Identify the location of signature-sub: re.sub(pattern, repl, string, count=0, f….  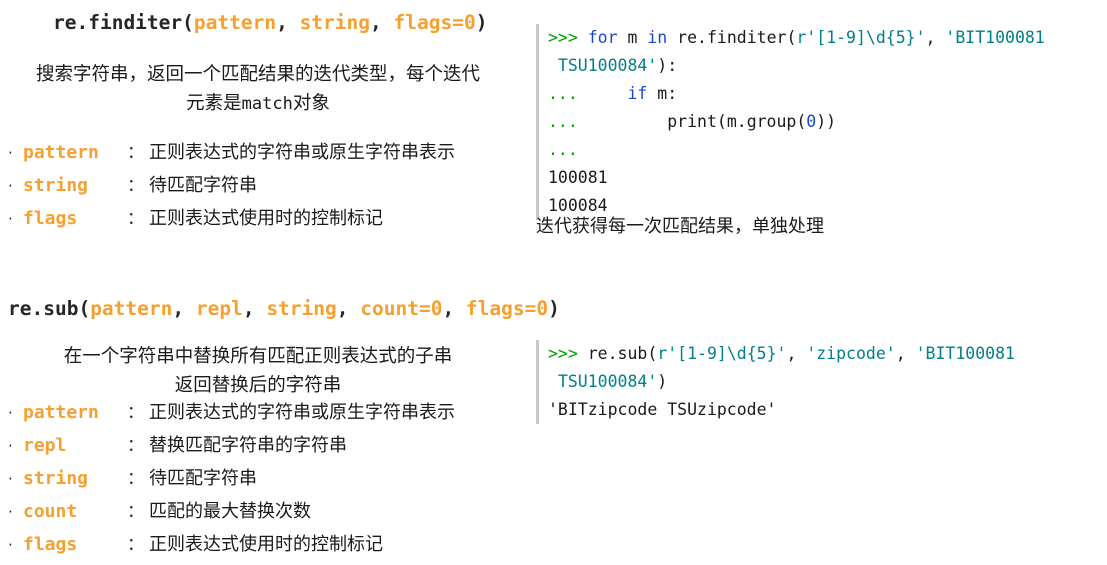
(284, 308).